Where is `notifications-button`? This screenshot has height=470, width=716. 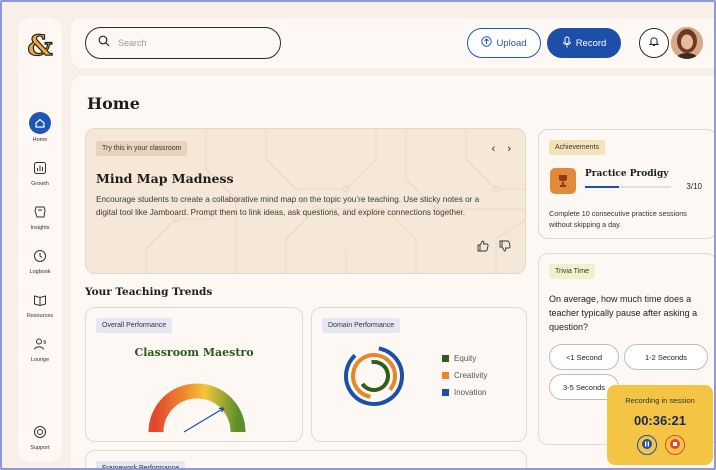
notifications-button is located at coordinates (654, 43).